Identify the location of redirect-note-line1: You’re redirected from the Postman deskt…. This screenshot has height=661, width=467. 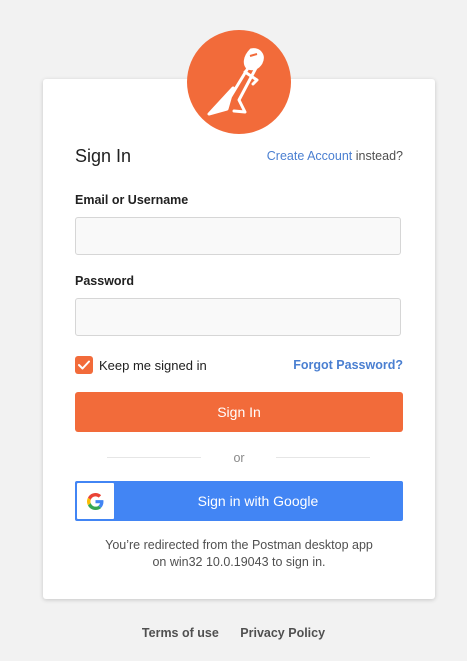
(239, 545).